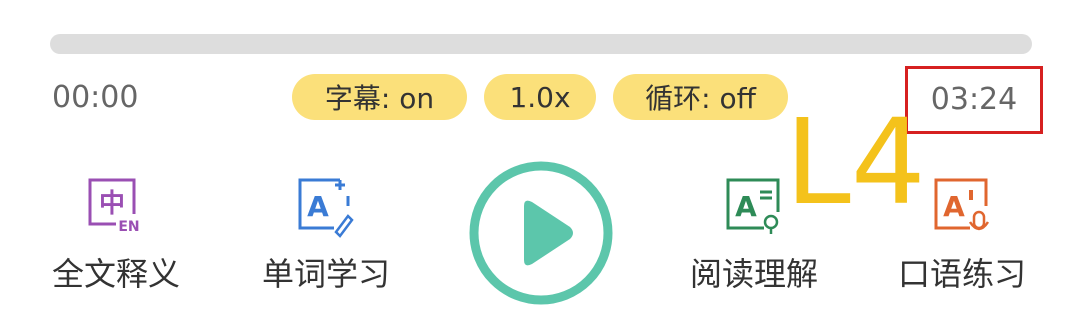 The width and height of the screenshot is (1080, 333). I want to click on icon-en-text: EN, so click(128, 227).